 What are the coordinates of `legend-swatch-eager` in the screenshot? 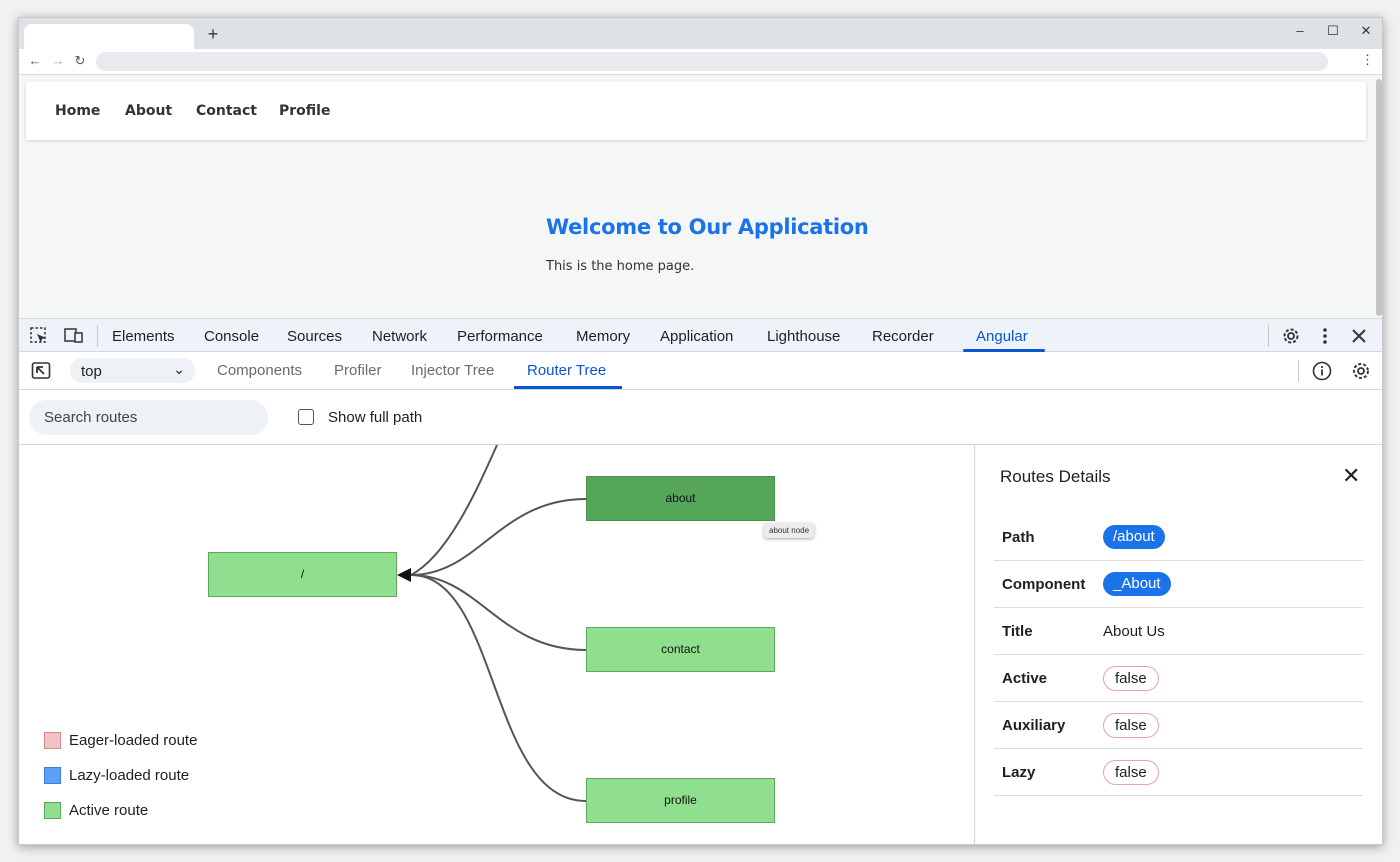 It's located at (52, 740).